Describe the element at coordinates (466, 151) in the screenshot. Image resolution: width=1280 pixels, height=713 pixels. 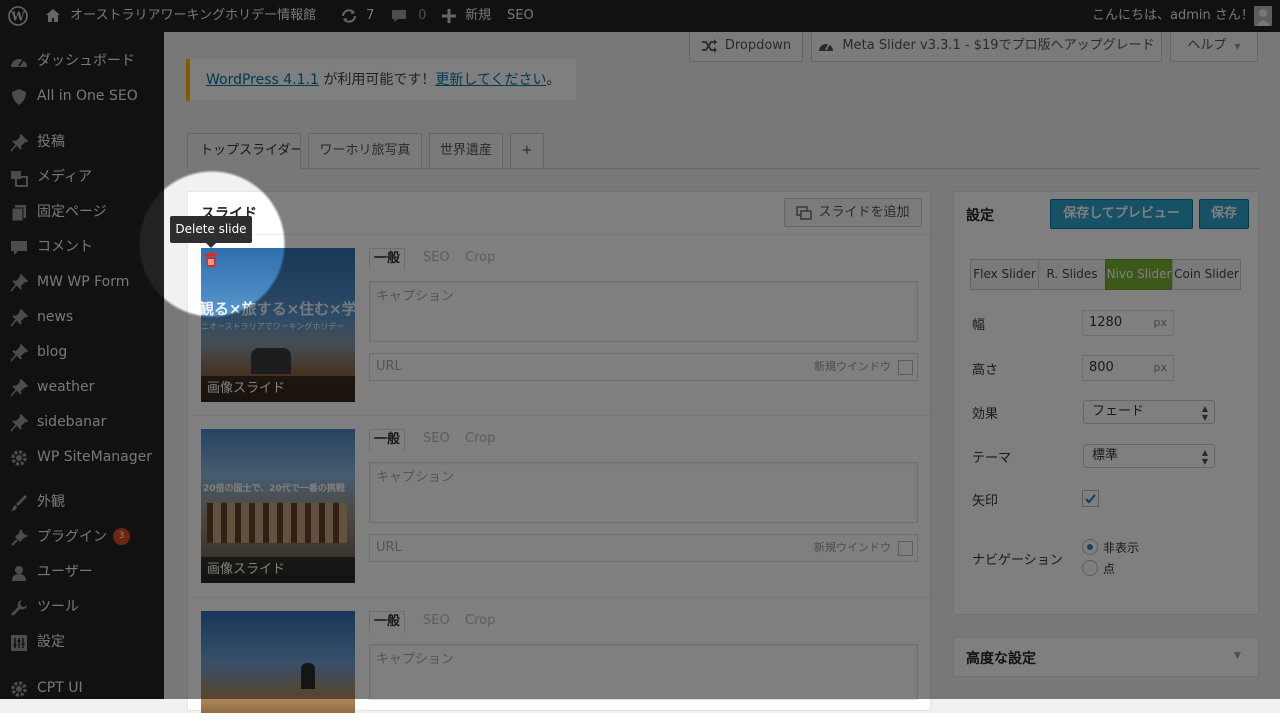
I see `tab-world-heritage: 世界遺産` at that location.